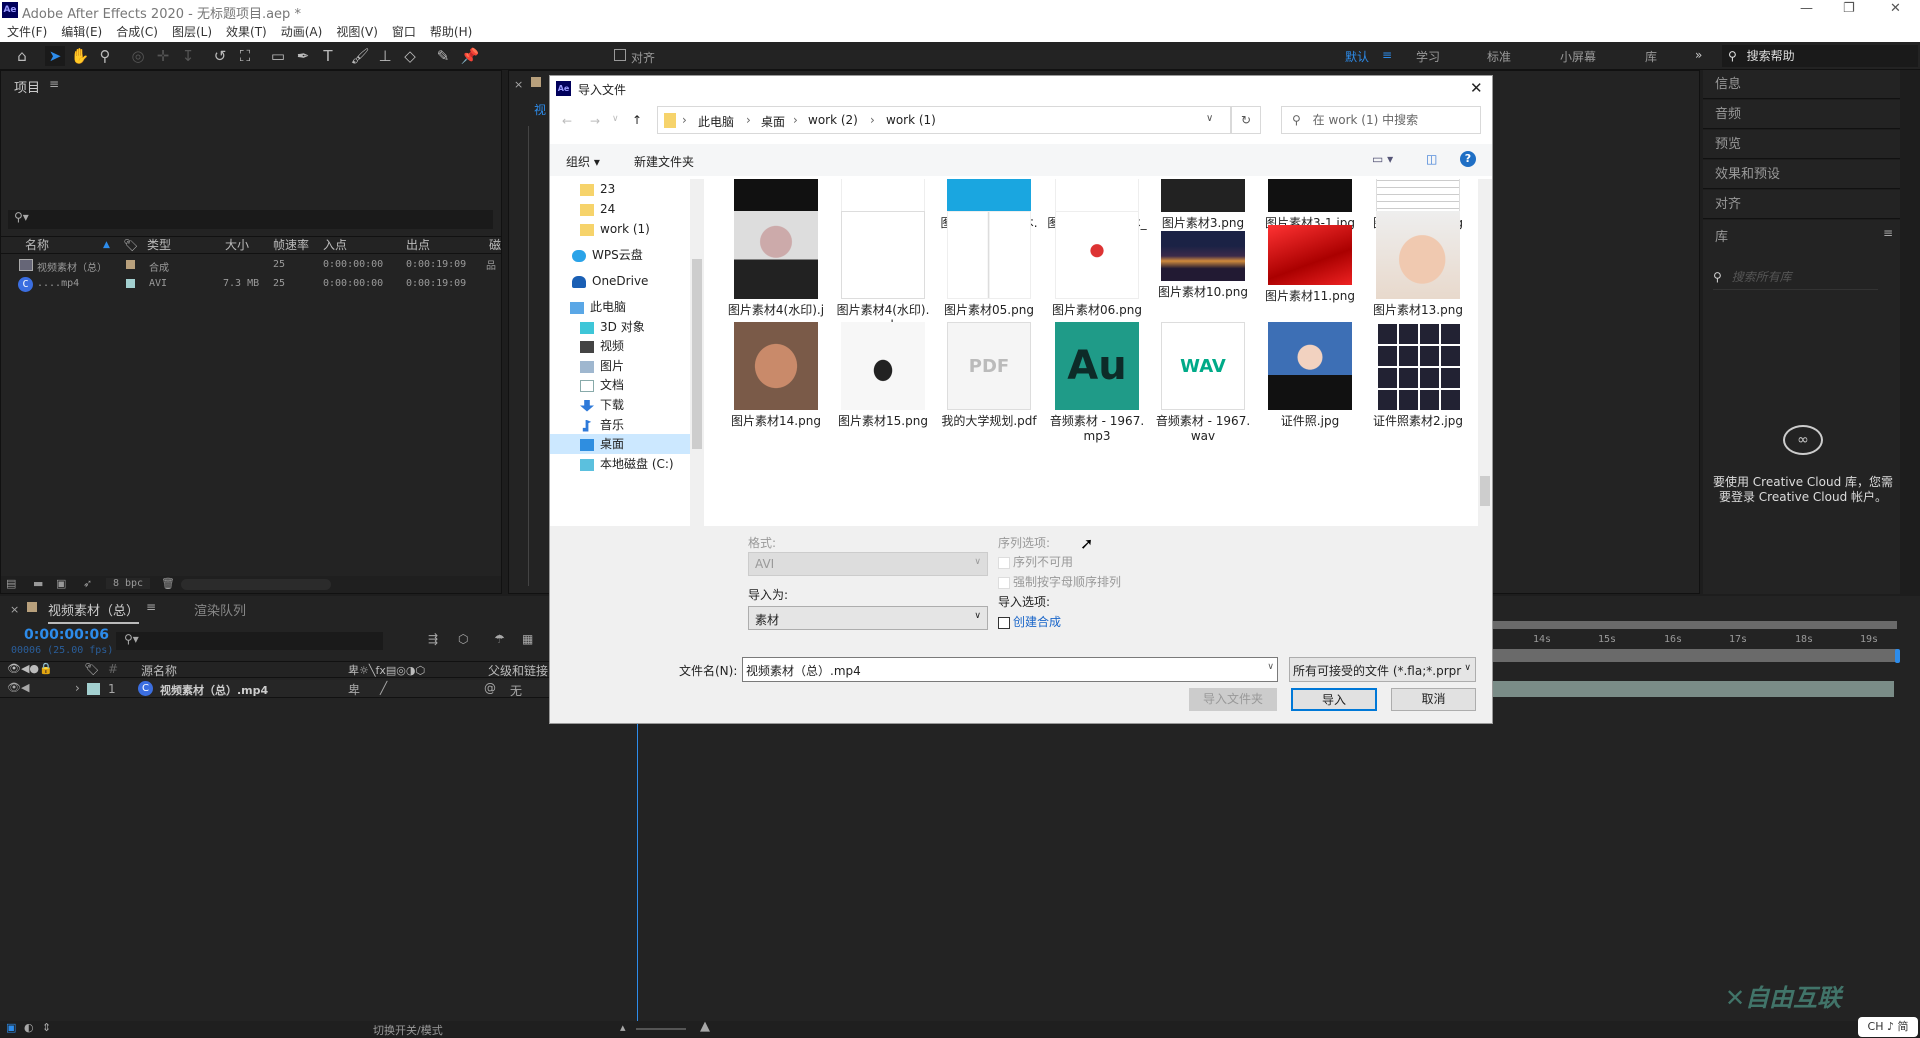 The image size is (1920, 1038). I want to click on cancel-button: 取消, so click(1433, 699).